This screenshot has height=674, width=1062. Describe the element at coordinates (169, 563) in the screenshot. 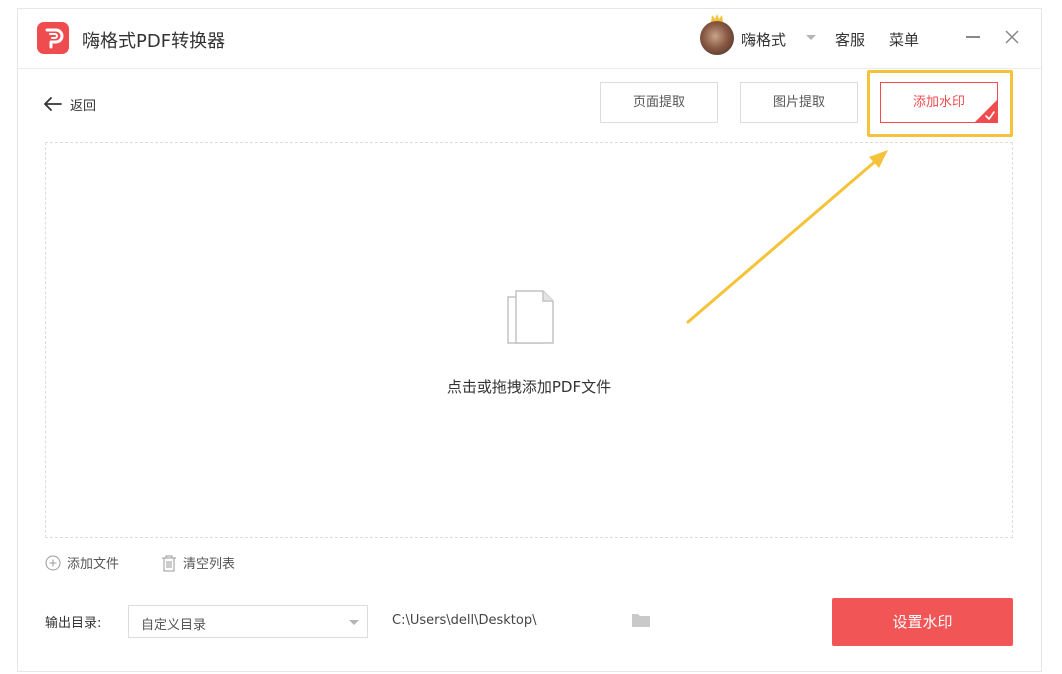

I see `trash-icon` at that location.